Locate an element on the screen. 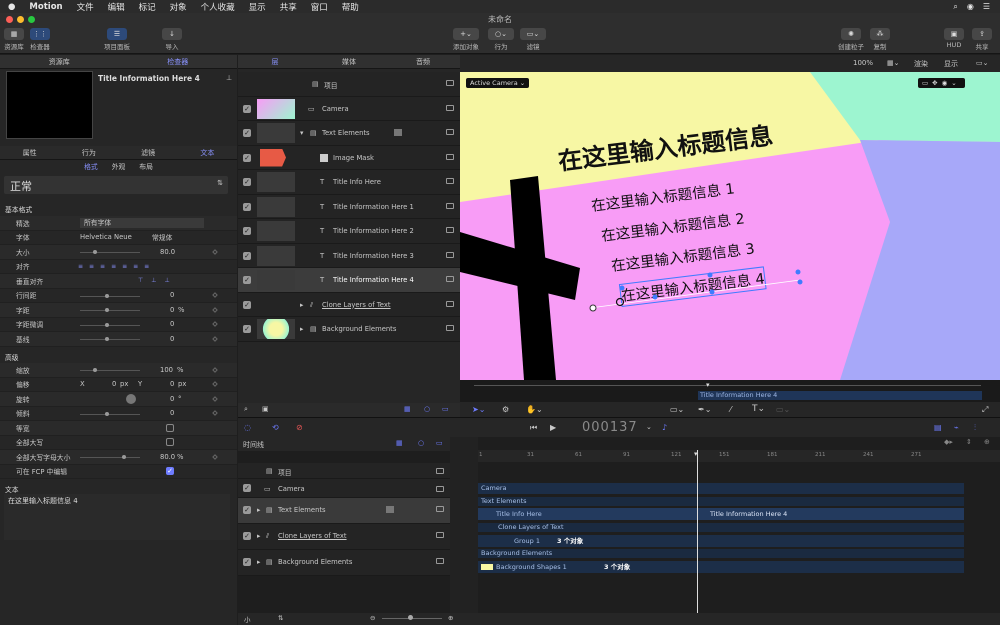 The width and height of the screenshot is (1000, 625). all-caps-checkbox is located at coordinates (170, 442).